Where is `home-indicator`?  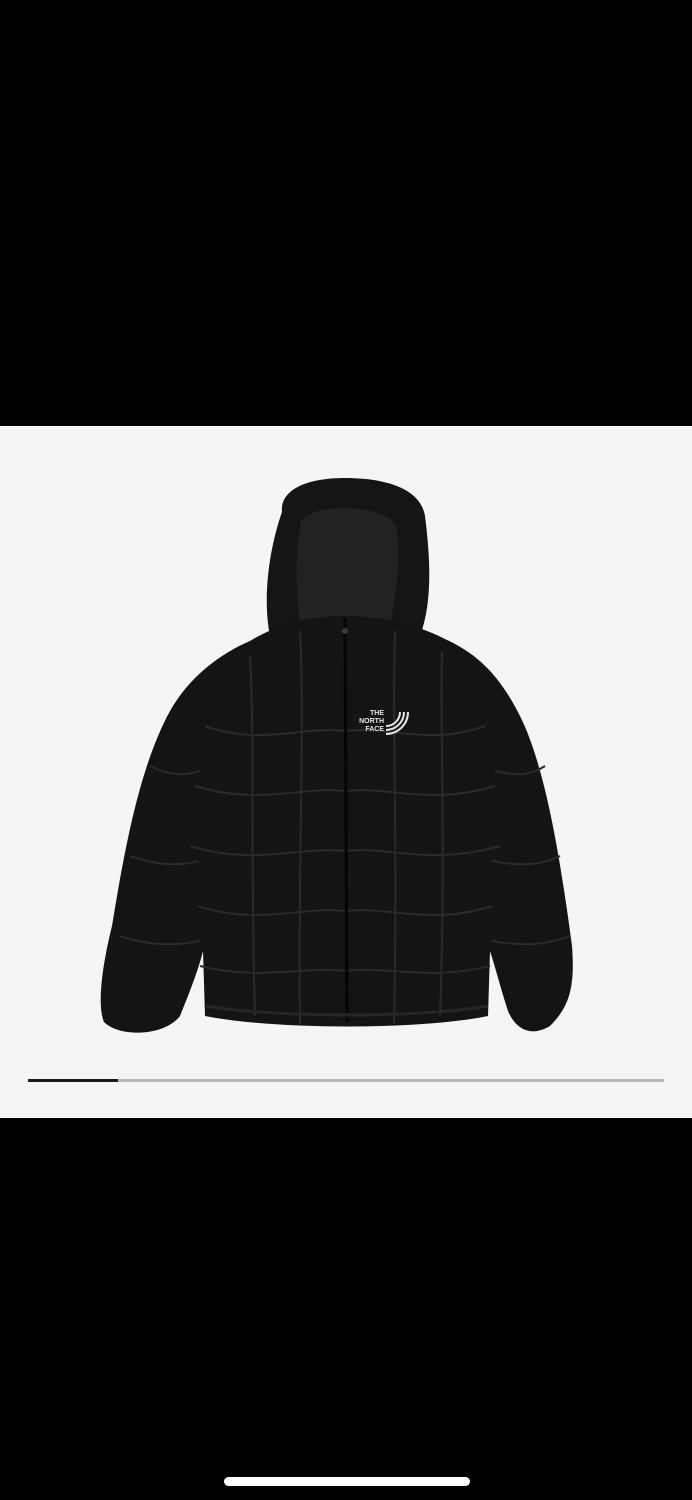 home-indicator is located at coordinates (347, 1481).